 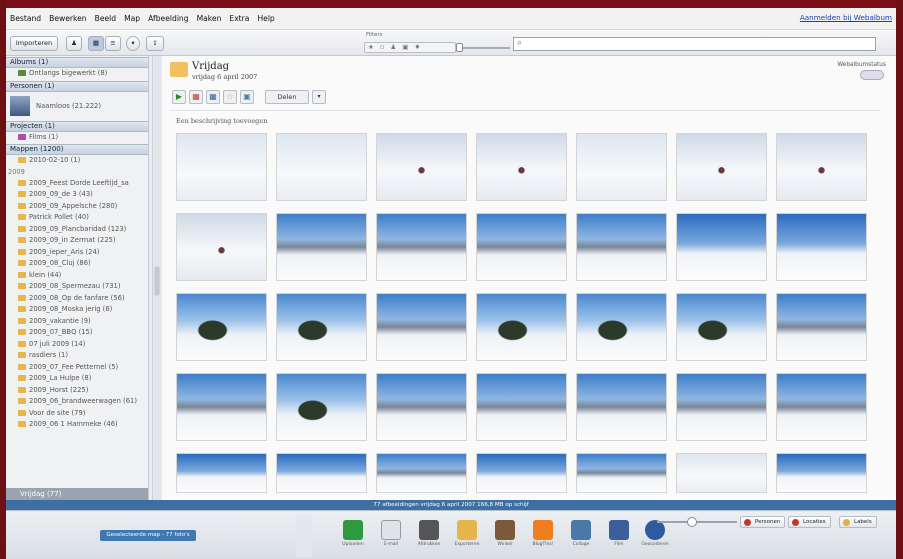 What do you see at coordinates (77, 379) in the screenshot?
I see `sidebar-item-folder: 2009_La Hulpe (8)` at bounding box center [77, 379].